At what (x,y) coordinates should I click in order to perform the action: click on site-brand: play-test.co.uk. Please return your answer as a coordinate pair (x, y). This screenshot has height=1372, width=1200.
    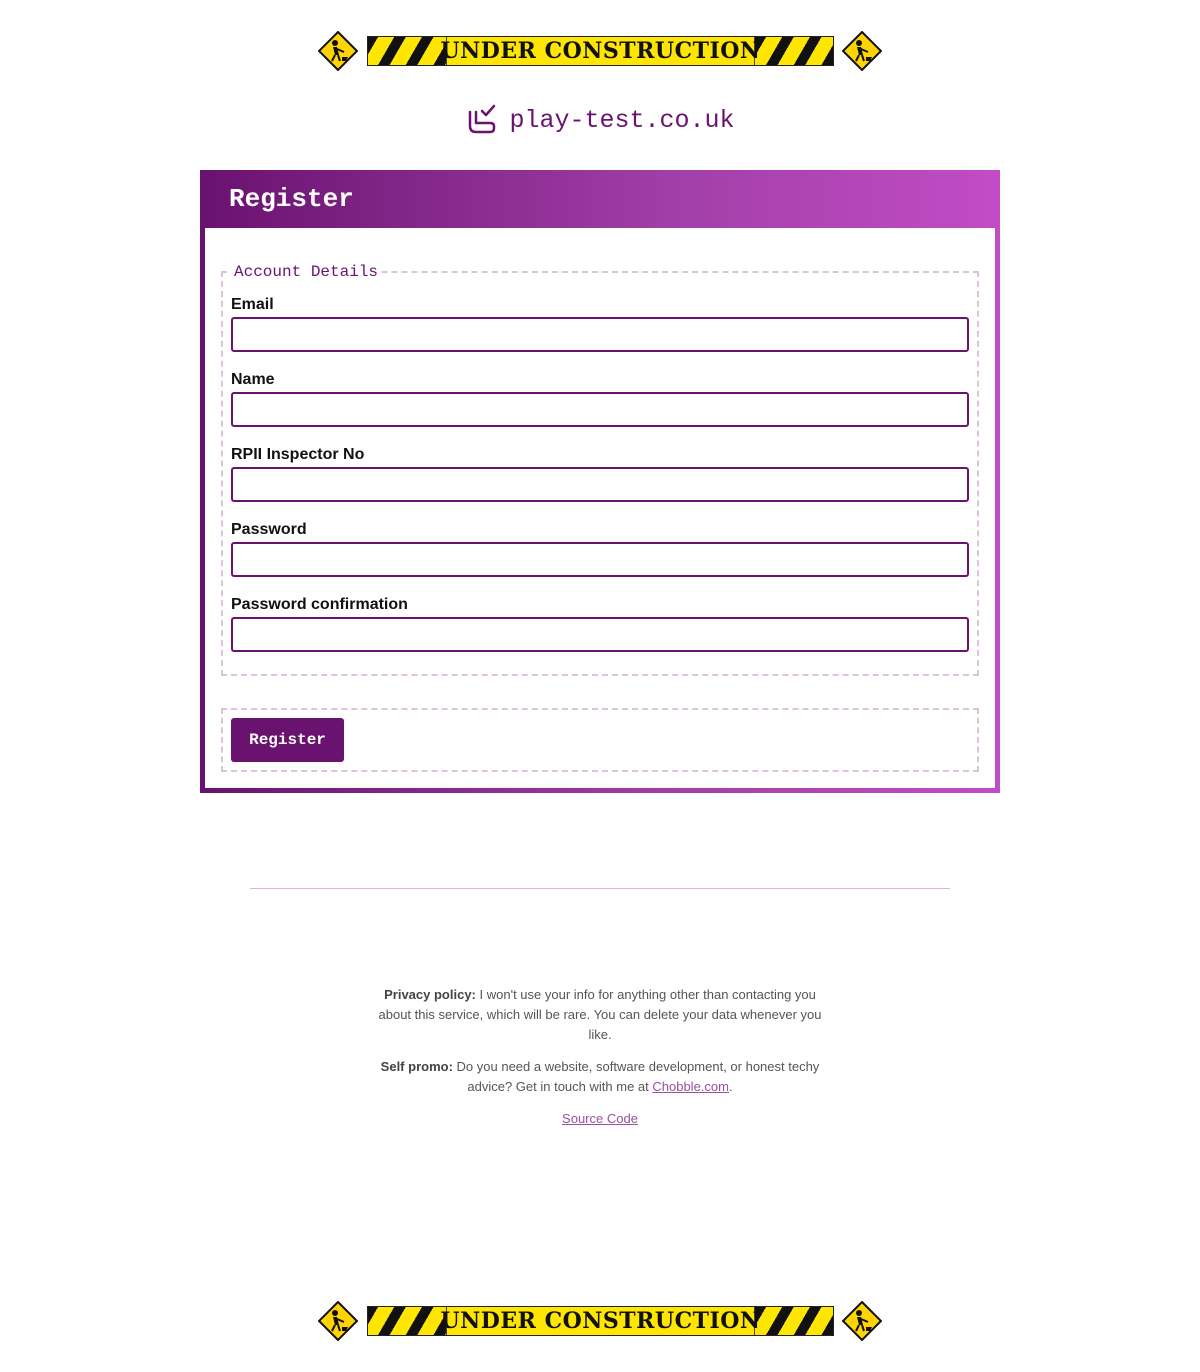
    Looking at the image, I should click on (600, 120).